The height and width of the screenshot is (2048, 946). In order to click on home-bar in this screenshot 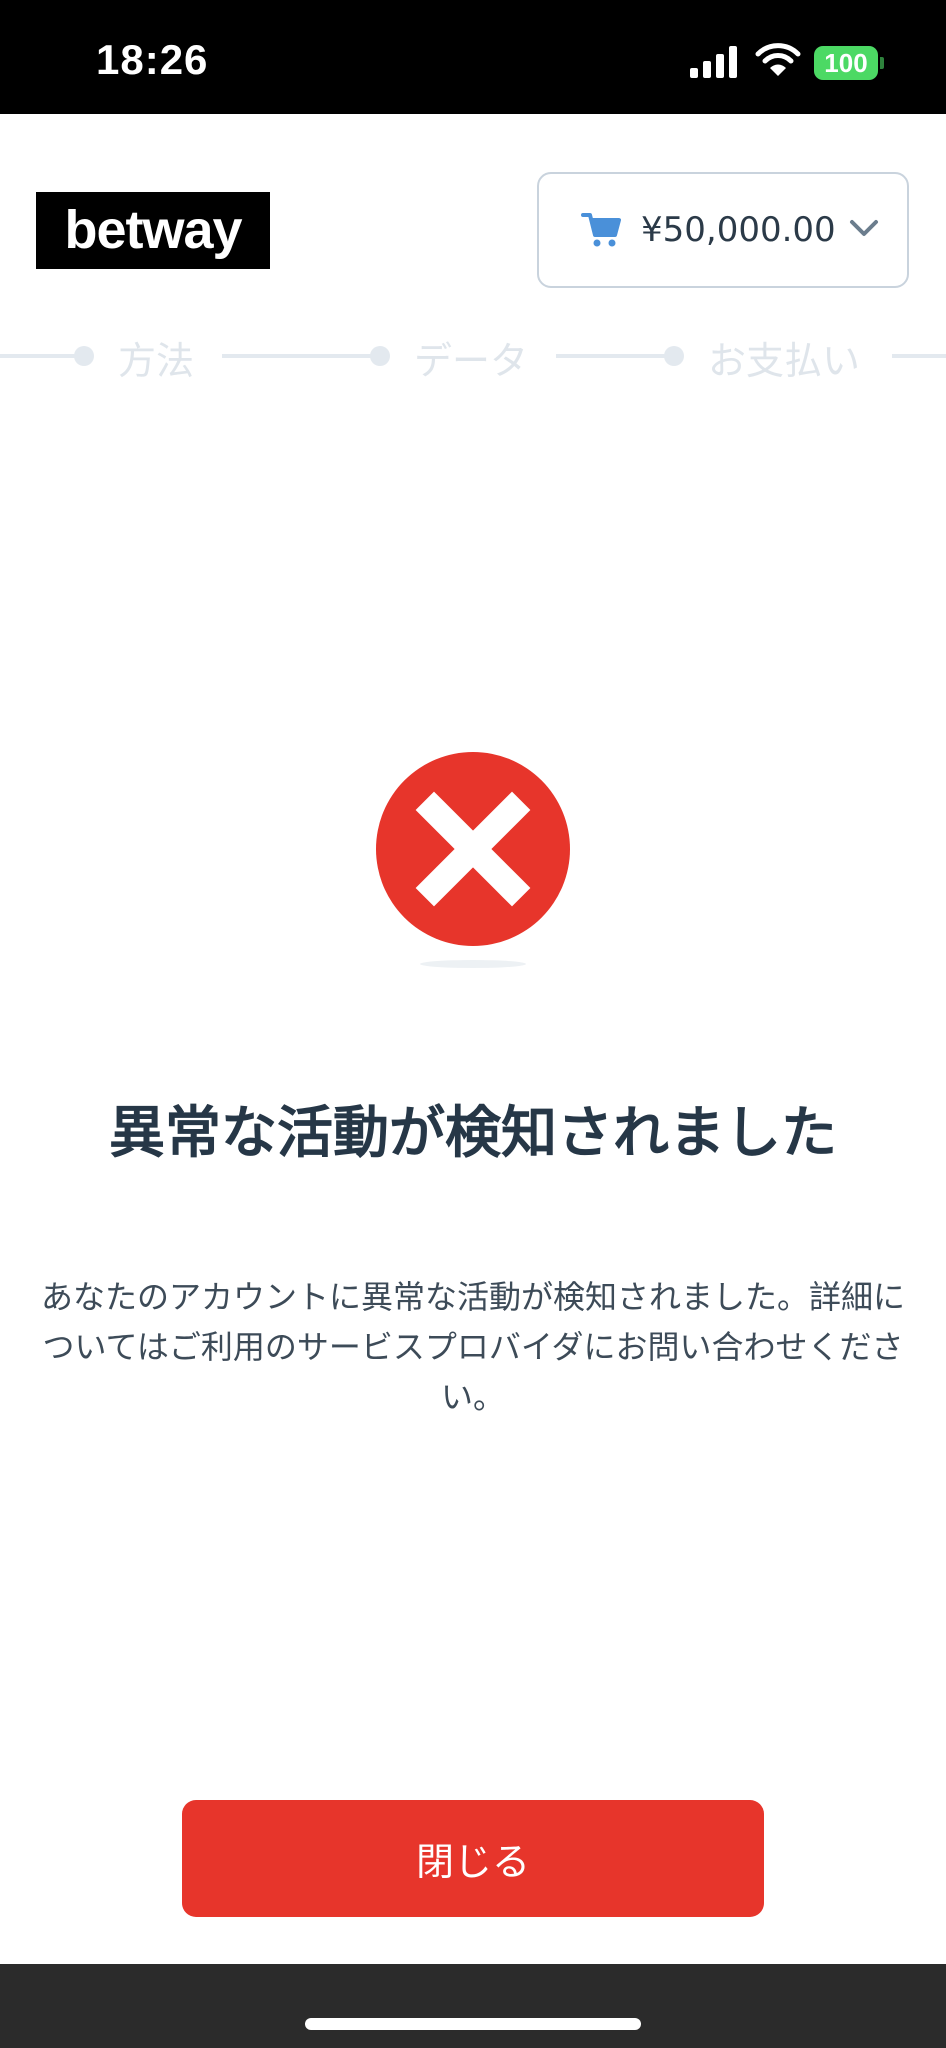, I will do `click(473, 2006)`.